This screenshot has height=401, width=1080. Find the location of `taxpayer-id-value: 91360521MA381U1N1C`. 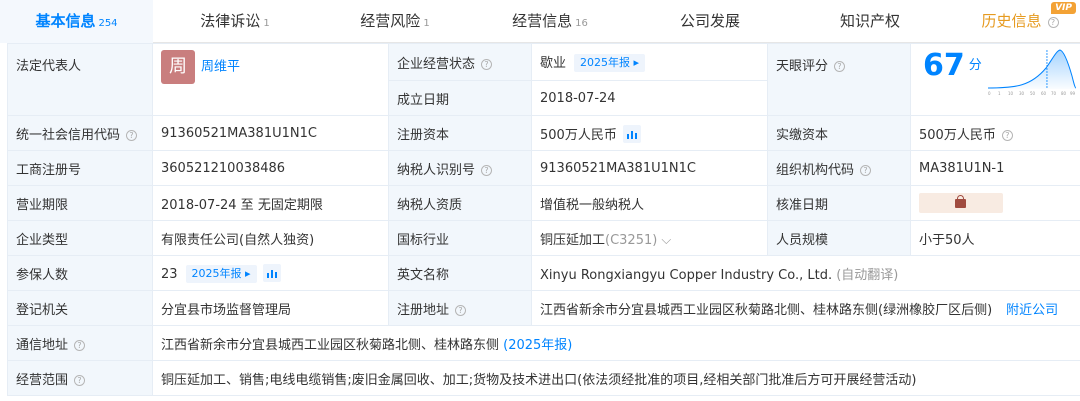

taxpayer-id-value: 91360521MA381U1N1C is located at coordinates (649, 168).